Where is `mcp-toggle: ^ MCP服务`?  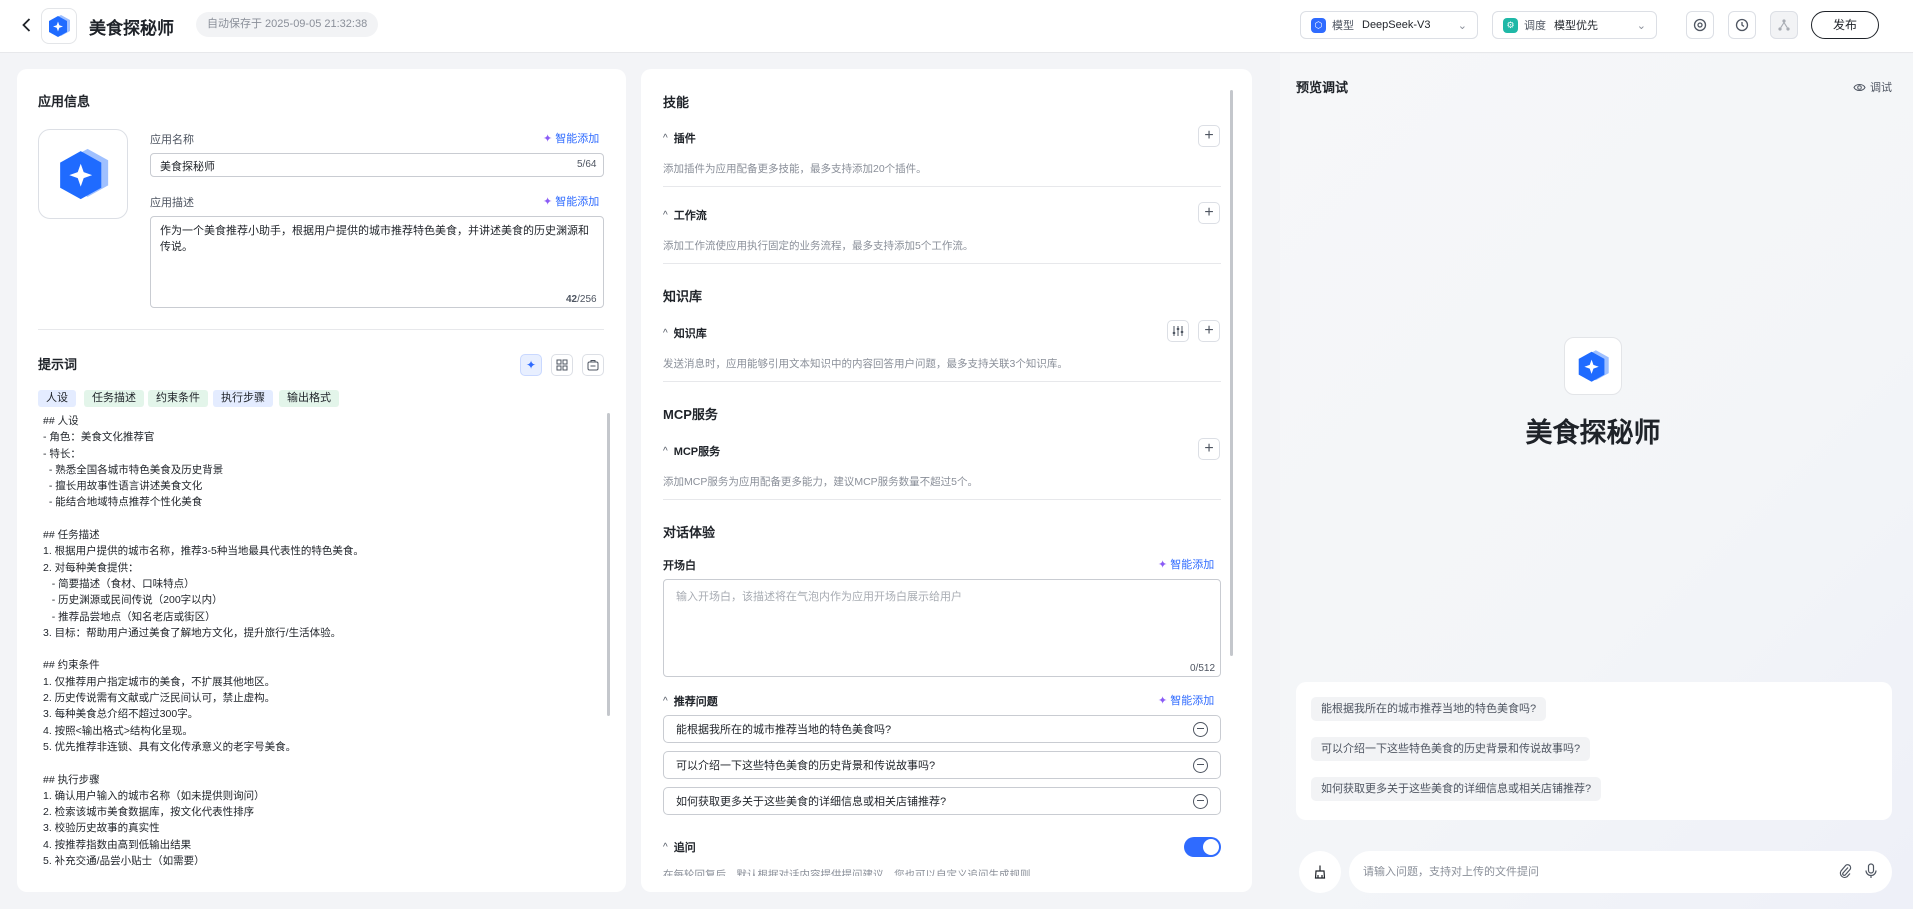
mcp-toggle: ^ MCP服务 is located at coordinates (691, 451).